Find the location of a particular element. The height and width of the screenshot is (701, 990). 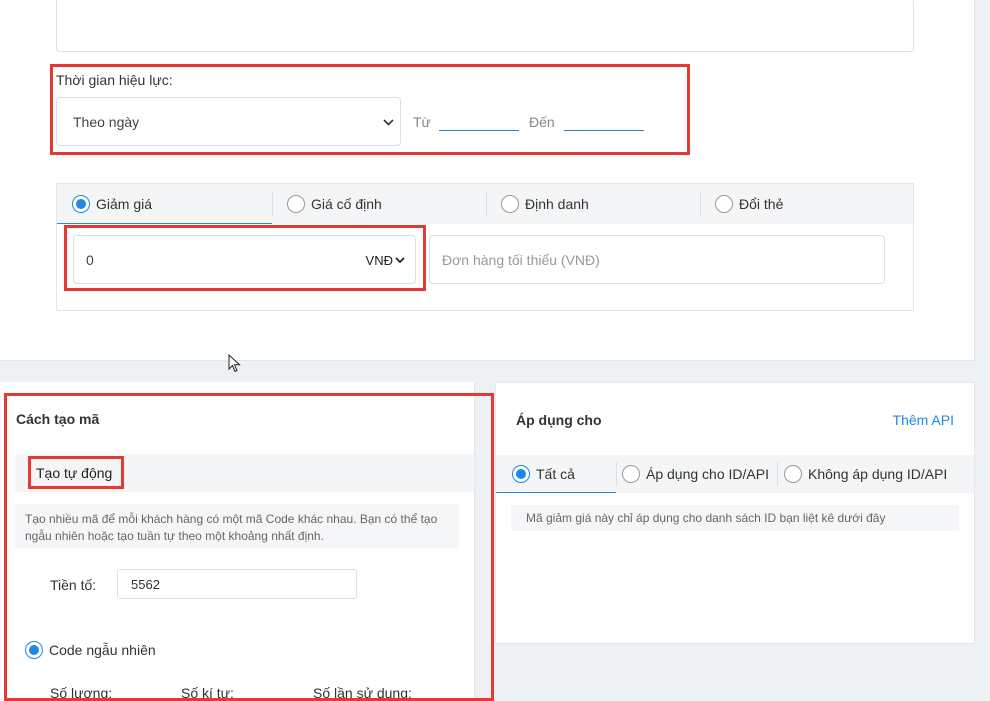

tab-exclude-id-api: Không áp dụng ID/API is located at coordinates (865, 474).